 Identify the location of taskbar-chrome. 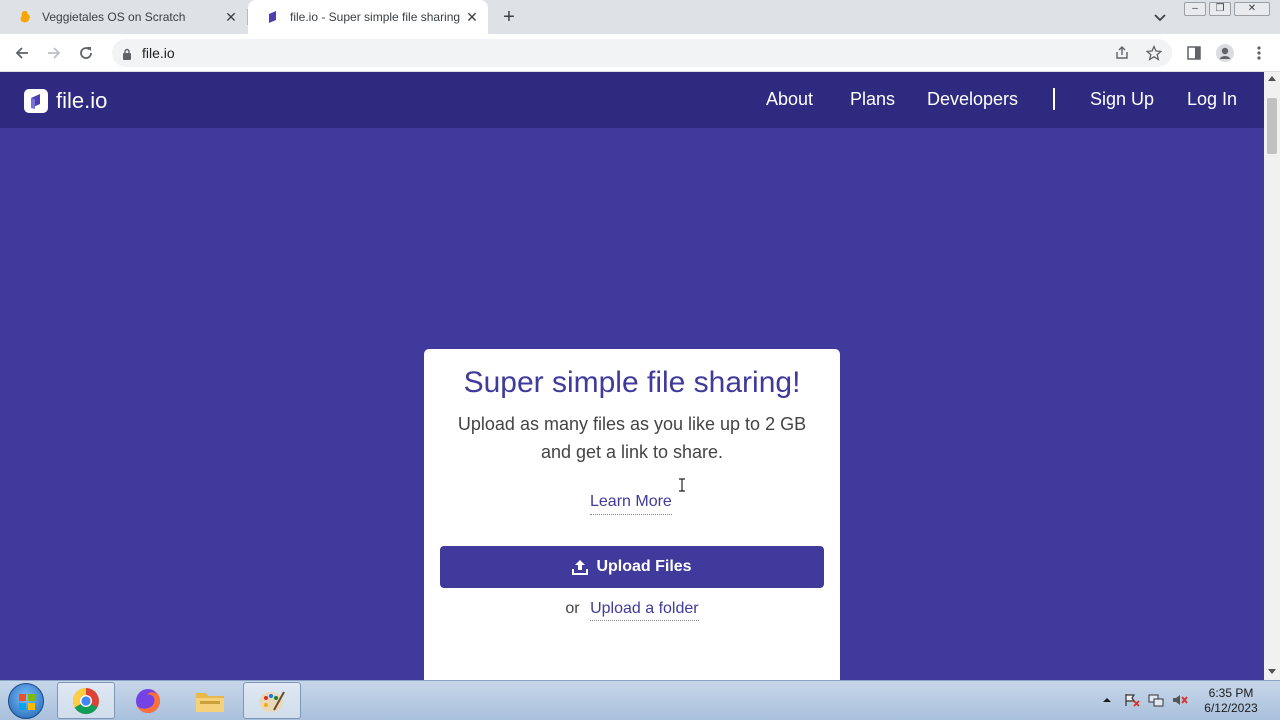
(86, 700).